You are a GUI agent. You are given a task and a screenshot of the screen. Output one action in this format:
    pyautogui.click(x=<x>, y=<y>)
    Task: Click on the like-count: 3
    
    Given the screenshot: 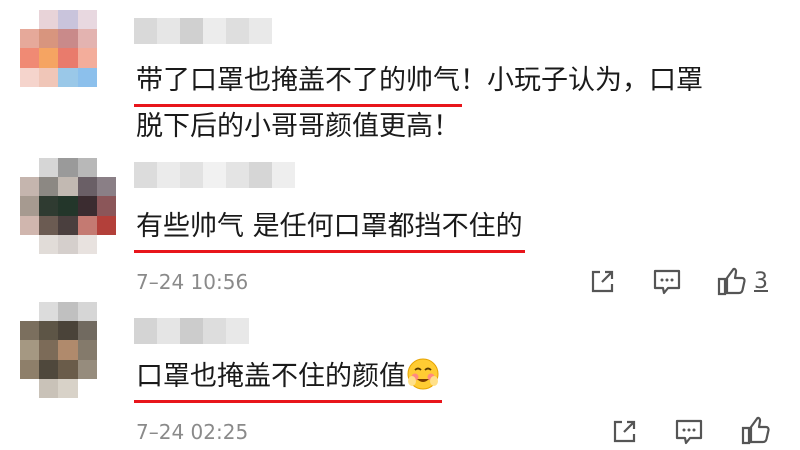 What is the action you would take?
    pyautogui.click(x=761, y=281)
    